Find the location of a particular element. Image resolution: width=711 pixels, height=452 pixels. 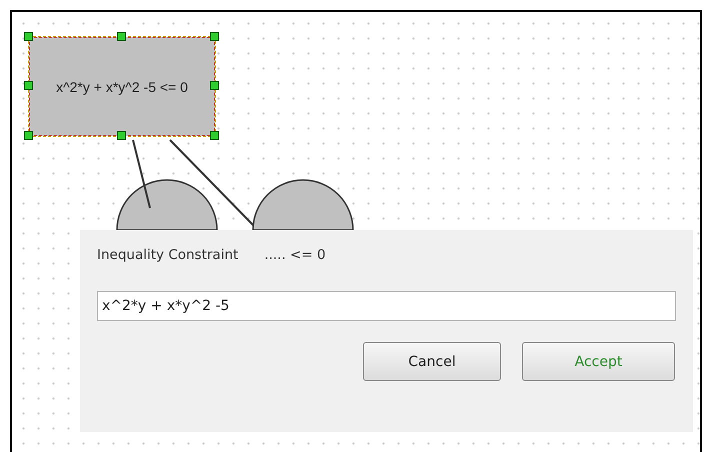

cancel-button: Cancel is located at coordinates (432, 361).